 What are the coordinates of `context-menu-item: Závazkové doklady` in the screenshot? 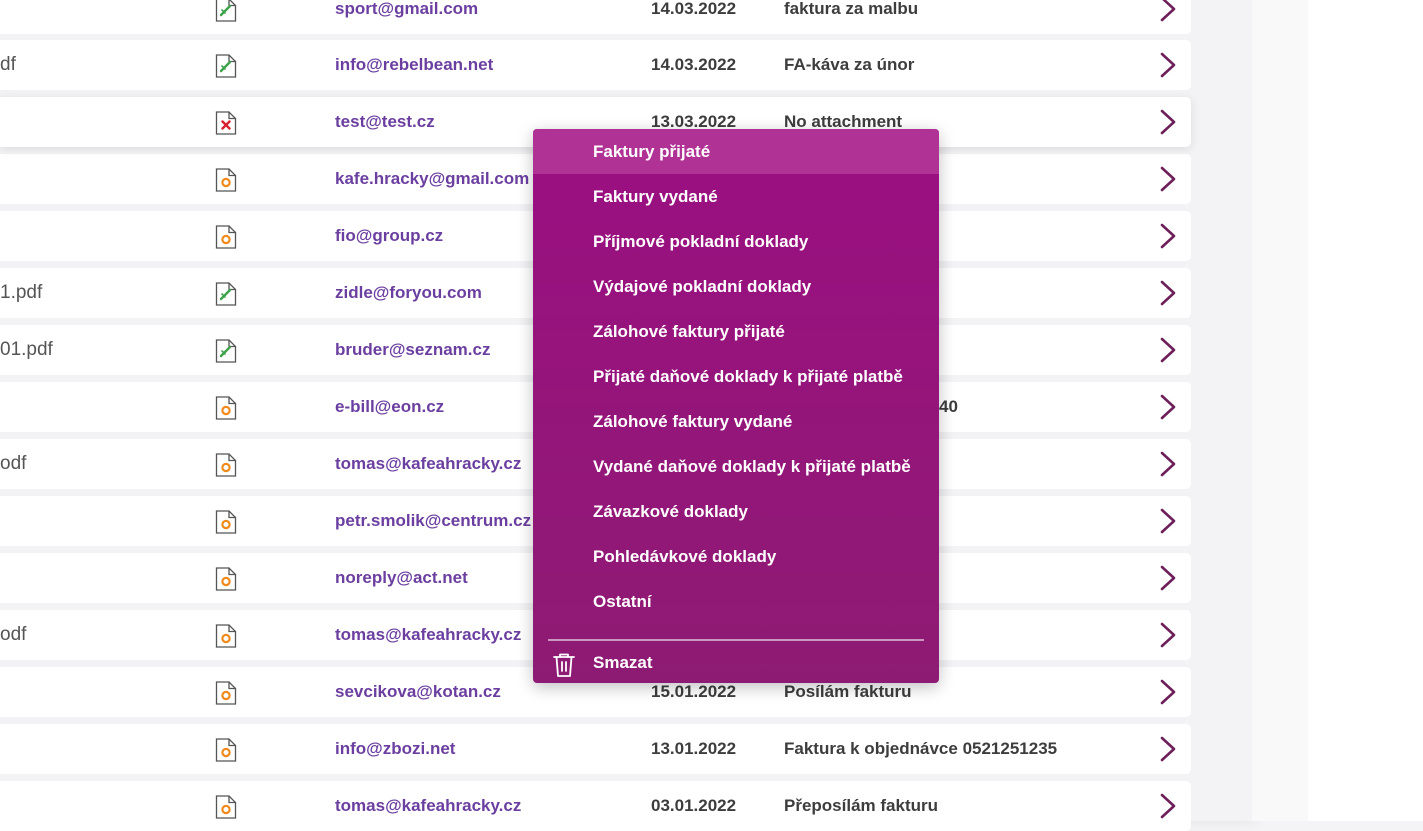 It's located at (736, 511).